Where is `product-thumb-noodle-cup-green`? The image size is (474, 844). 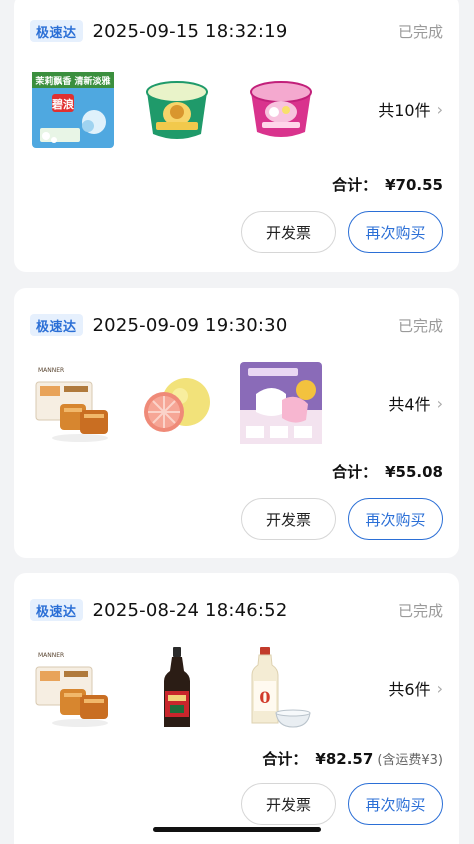 product-thumb-noodle-cup-green is located at coordinates (177, 109).